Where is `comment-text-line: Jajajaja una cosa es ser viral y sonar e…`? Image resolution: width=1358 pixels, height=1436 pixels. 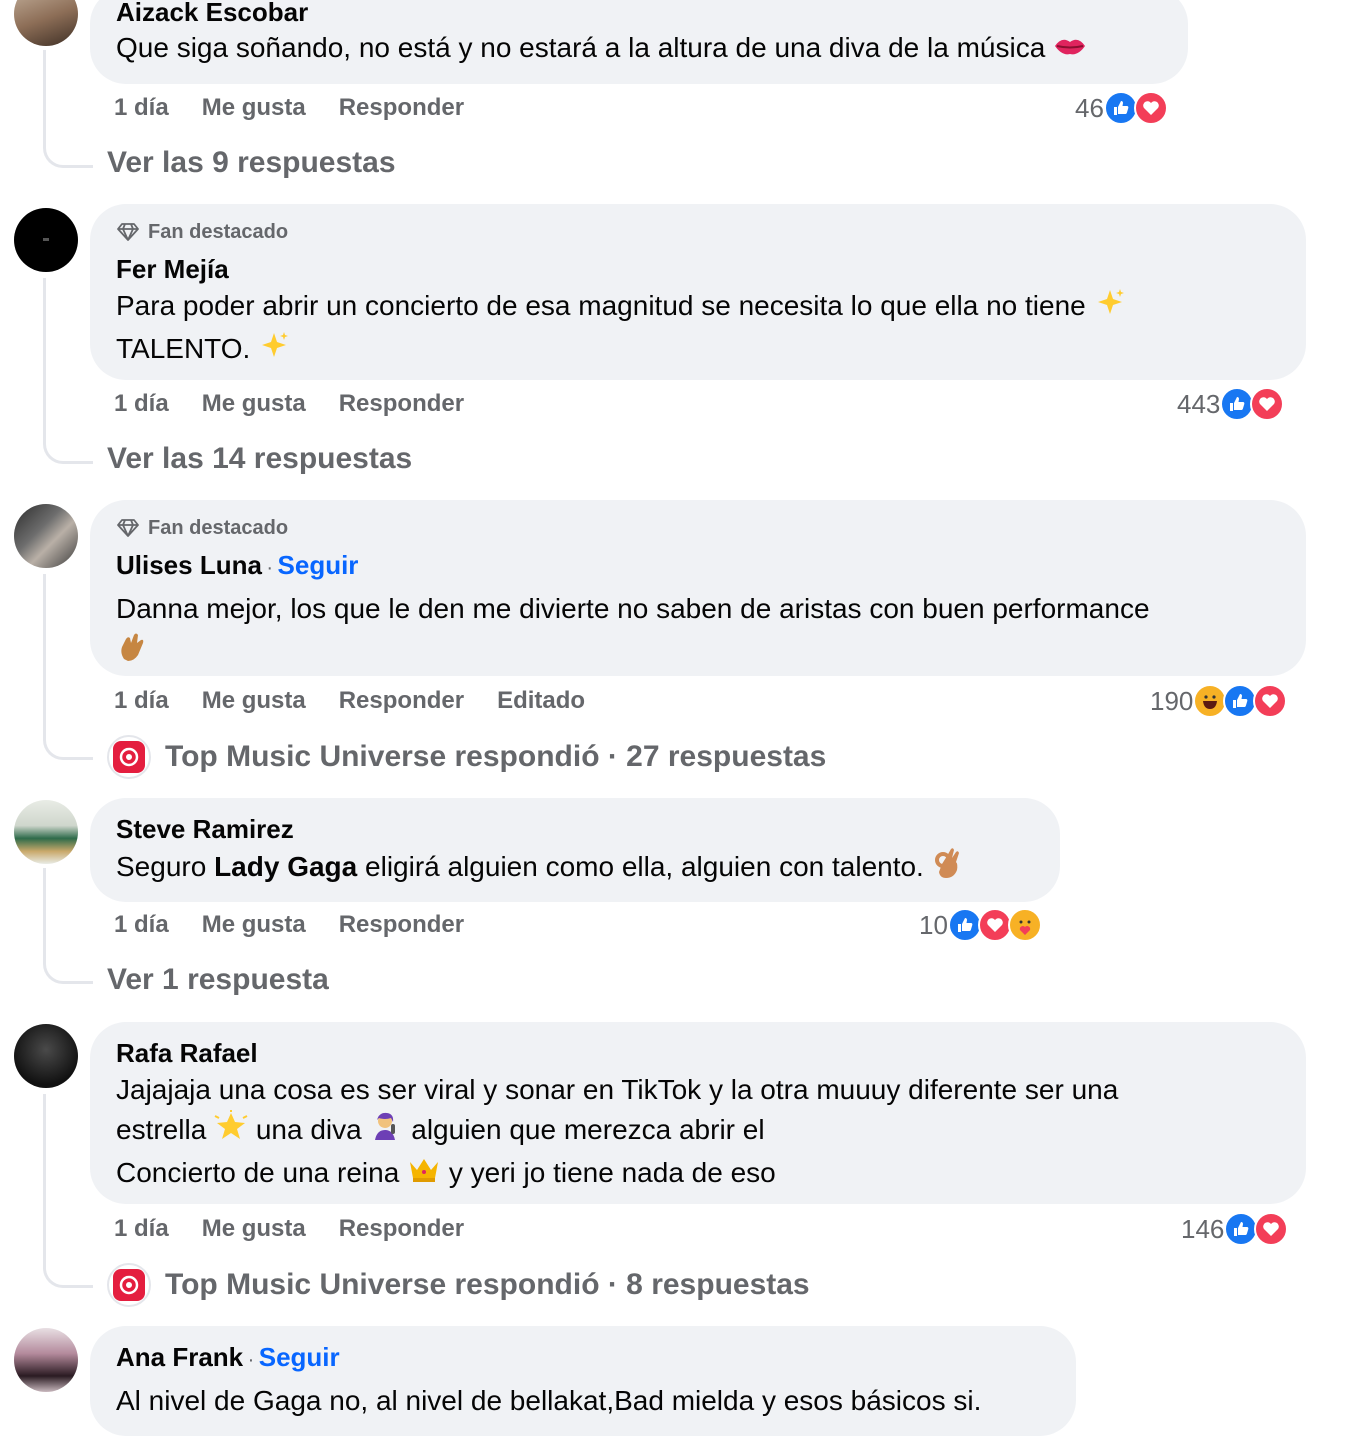 comment-text-line: Jajajaja una cosa es ser viral y sonar e… is located at coordinates (617, 1089).